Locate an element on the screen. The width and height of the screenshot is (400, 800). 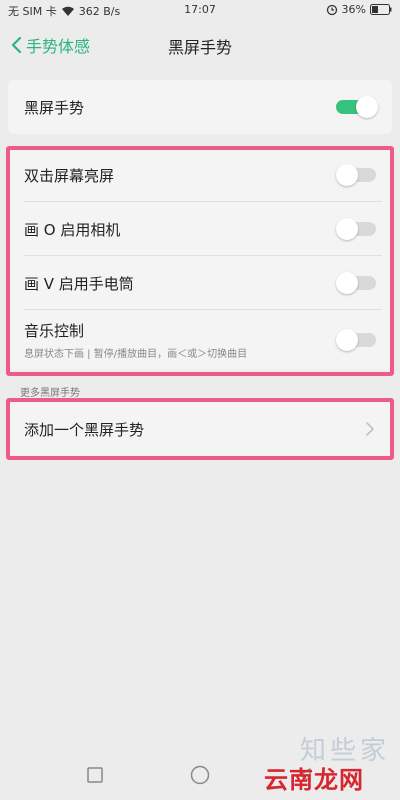
back-label: 手势体感 is located at coordinates (58, 46).